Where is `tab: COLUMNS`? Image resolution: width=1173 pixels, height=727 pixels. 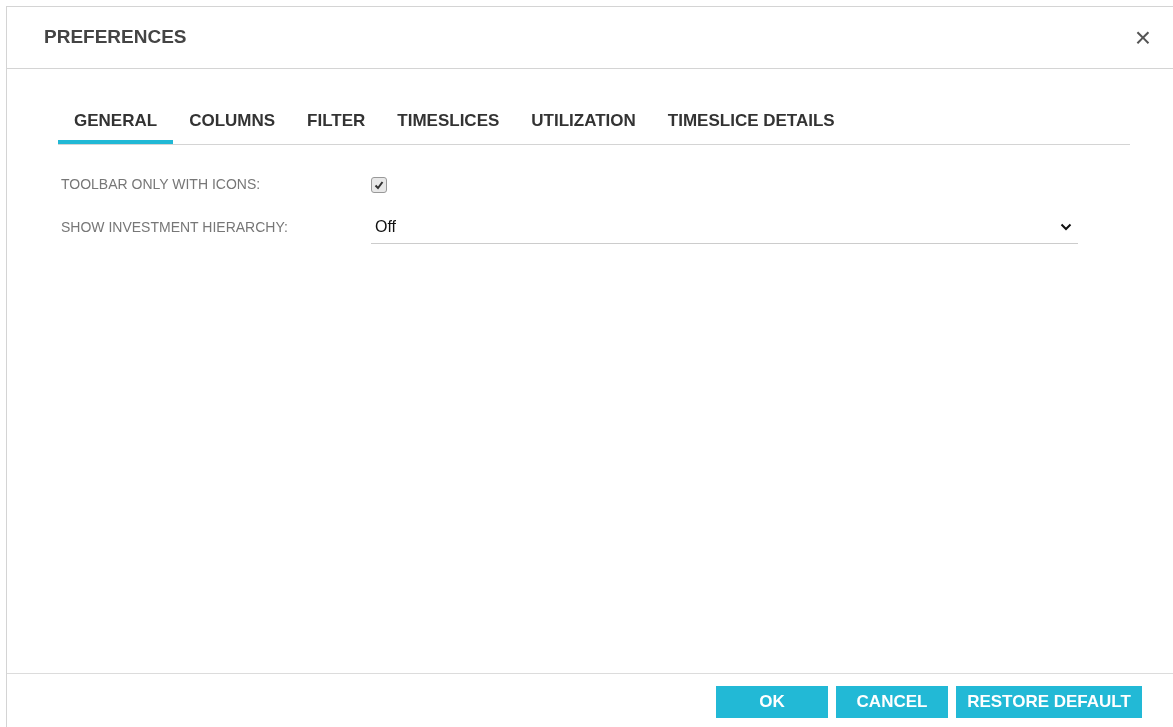
tab: COLUMNS is located at coordinates (232, 121).